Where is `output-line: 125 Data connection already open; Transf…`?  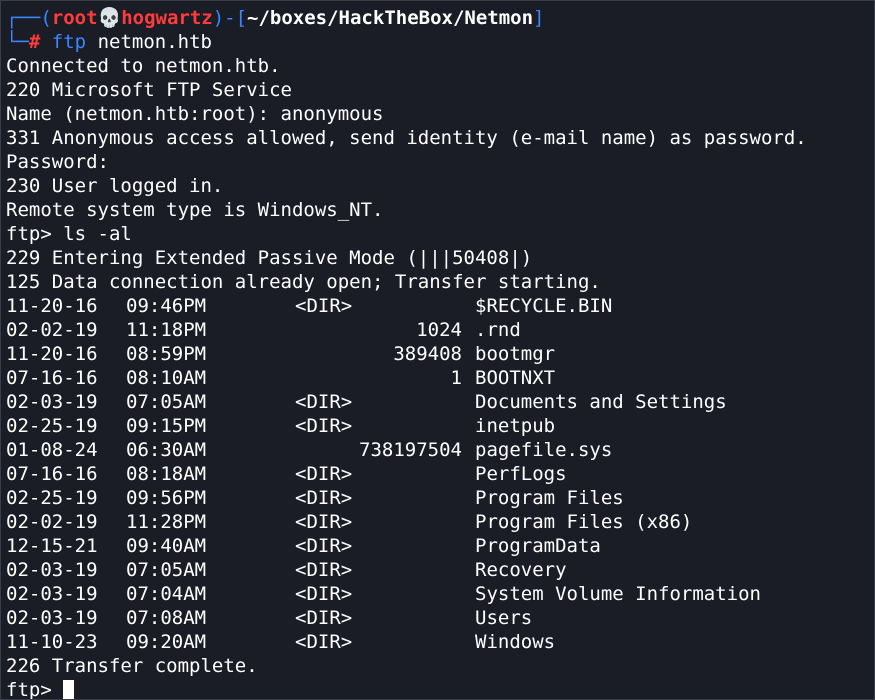 output-line: 125 Data connection already open; Transf… is located at coordinates (303, 282).